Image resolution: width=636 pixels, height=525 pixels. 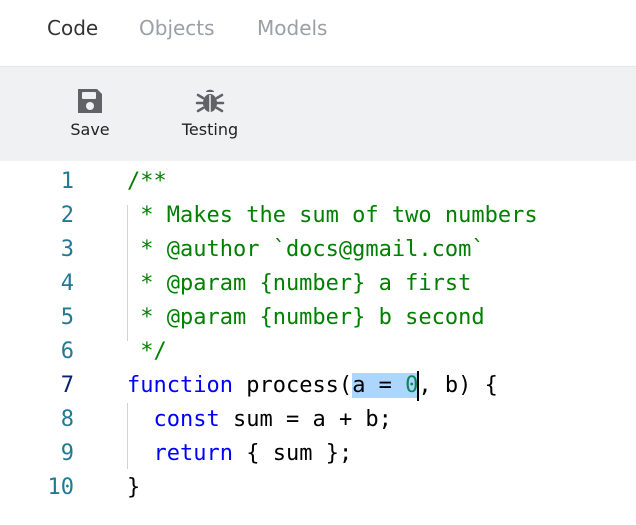 I want to click on code-token: }, so click(x=134, y=487).